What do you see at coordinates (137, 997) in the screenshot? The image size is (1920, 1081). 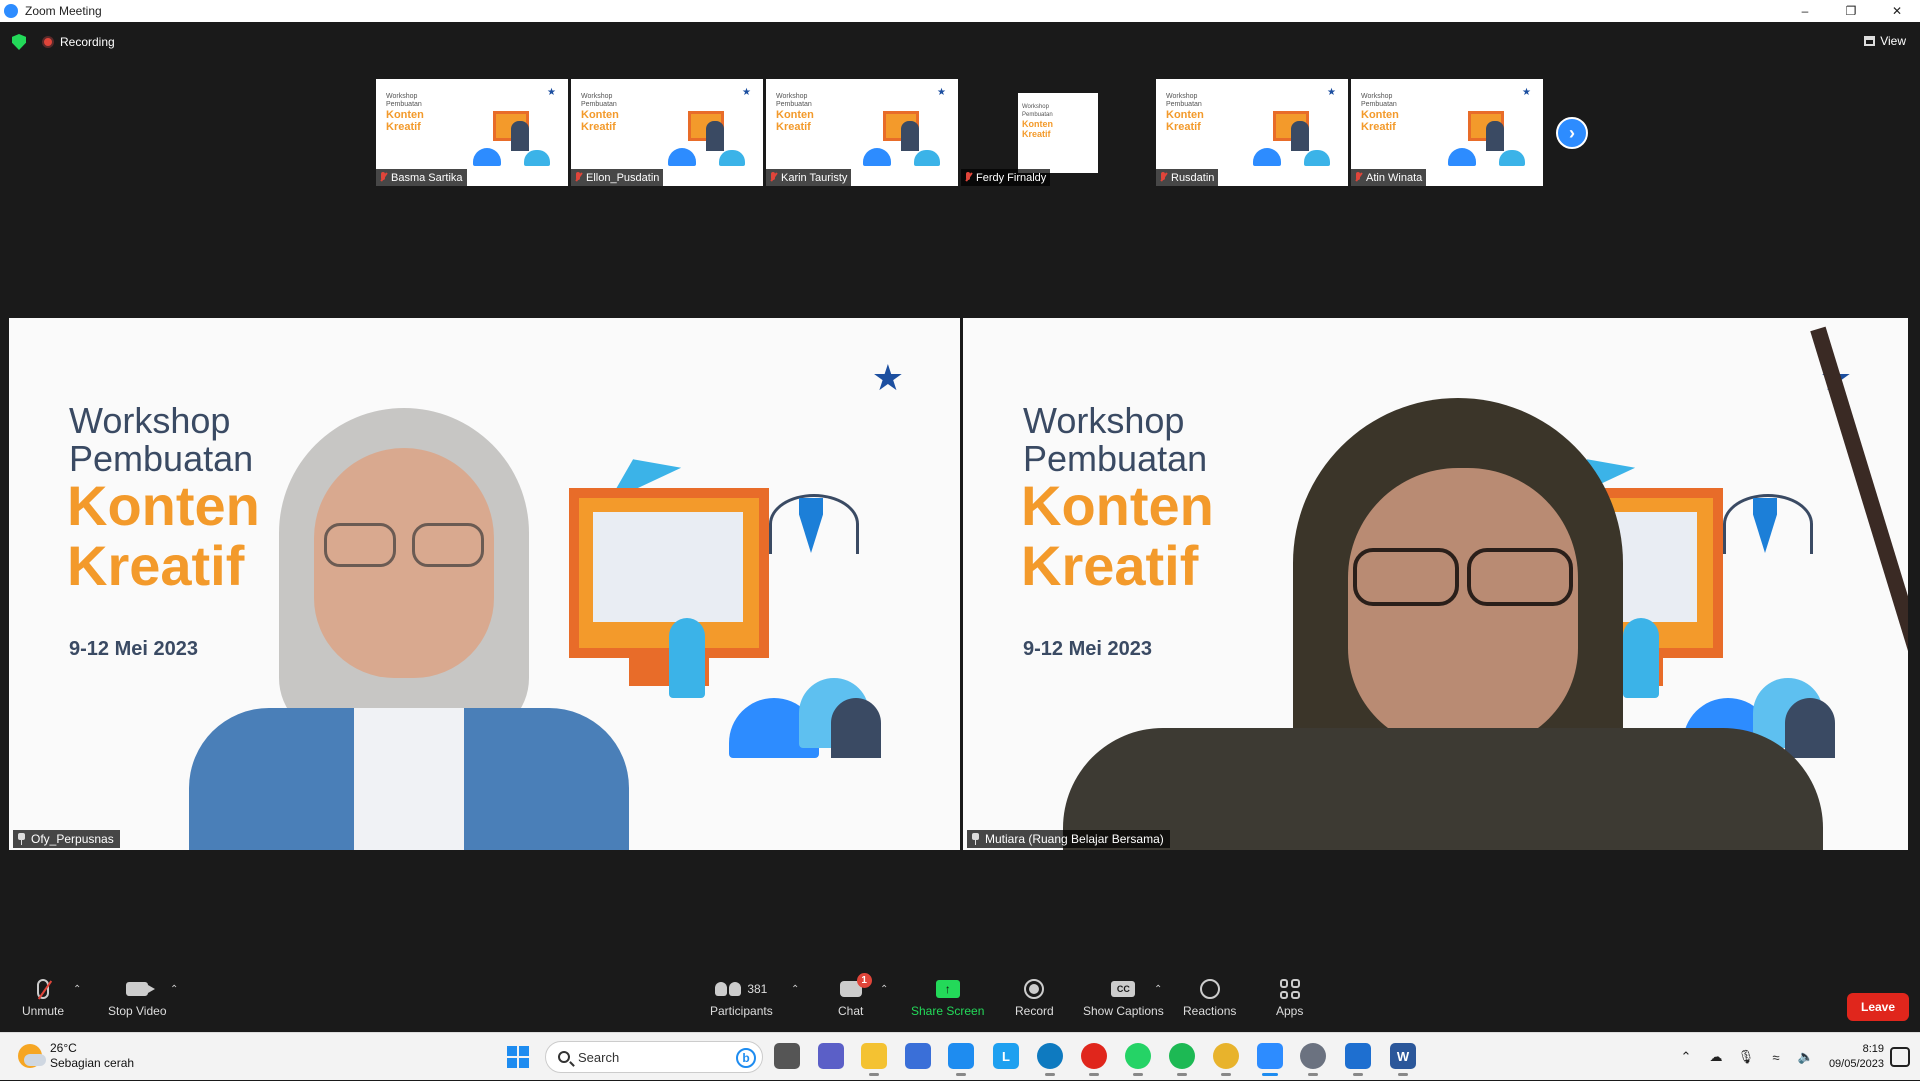 I see `stop-video-button: Stop Video` at bounding box center [137, 997].